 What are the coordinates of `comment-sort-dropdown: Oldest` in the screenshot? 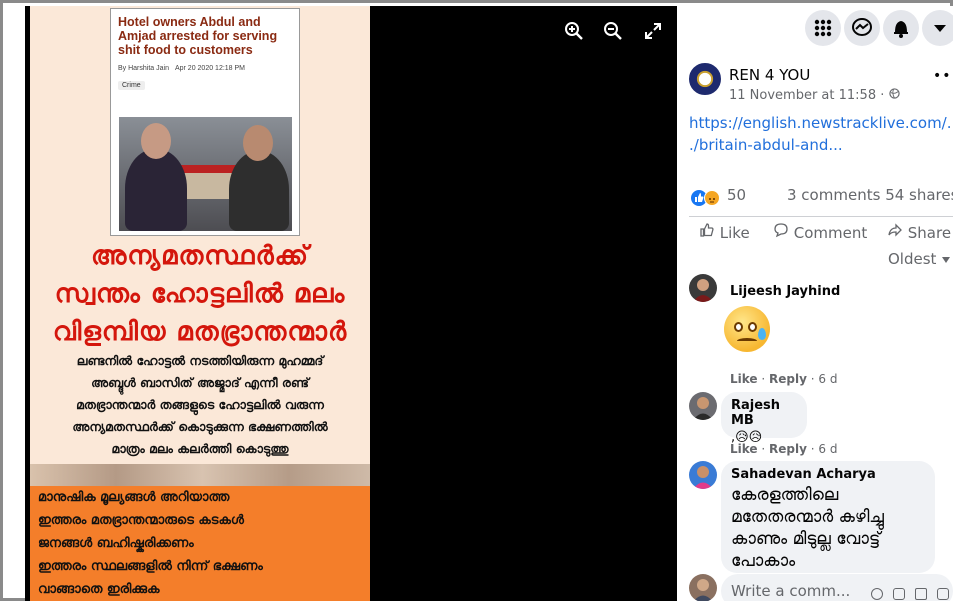 It's located at (919, 259).